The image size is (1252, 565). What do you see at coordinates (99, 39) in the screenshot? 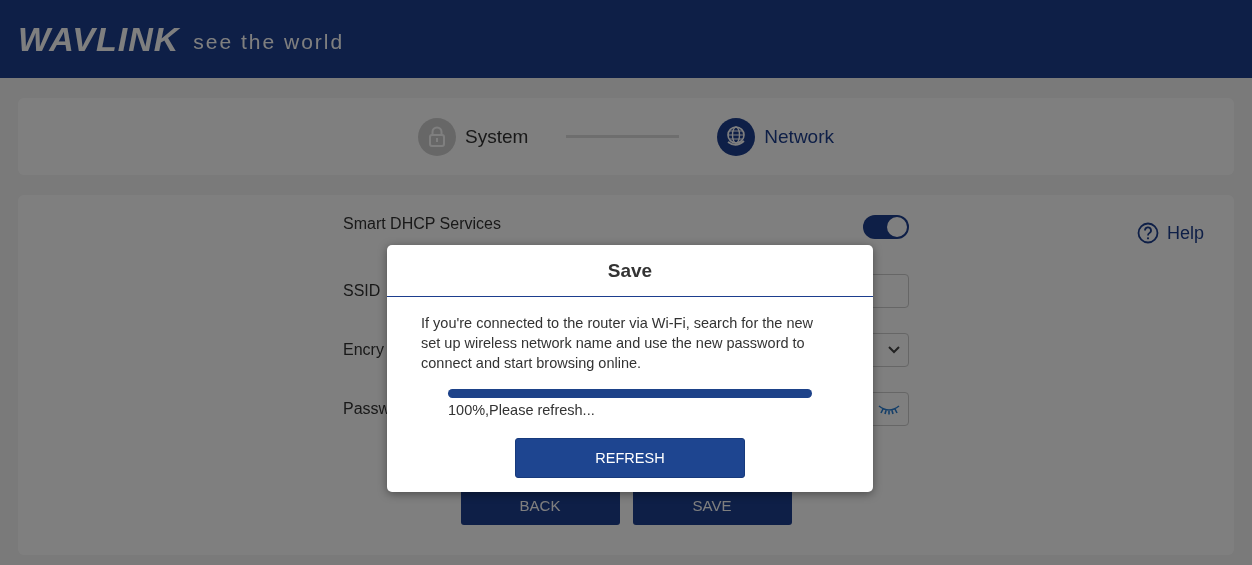
I see `logo: WAVLINK` at bounding box center [99, 39].